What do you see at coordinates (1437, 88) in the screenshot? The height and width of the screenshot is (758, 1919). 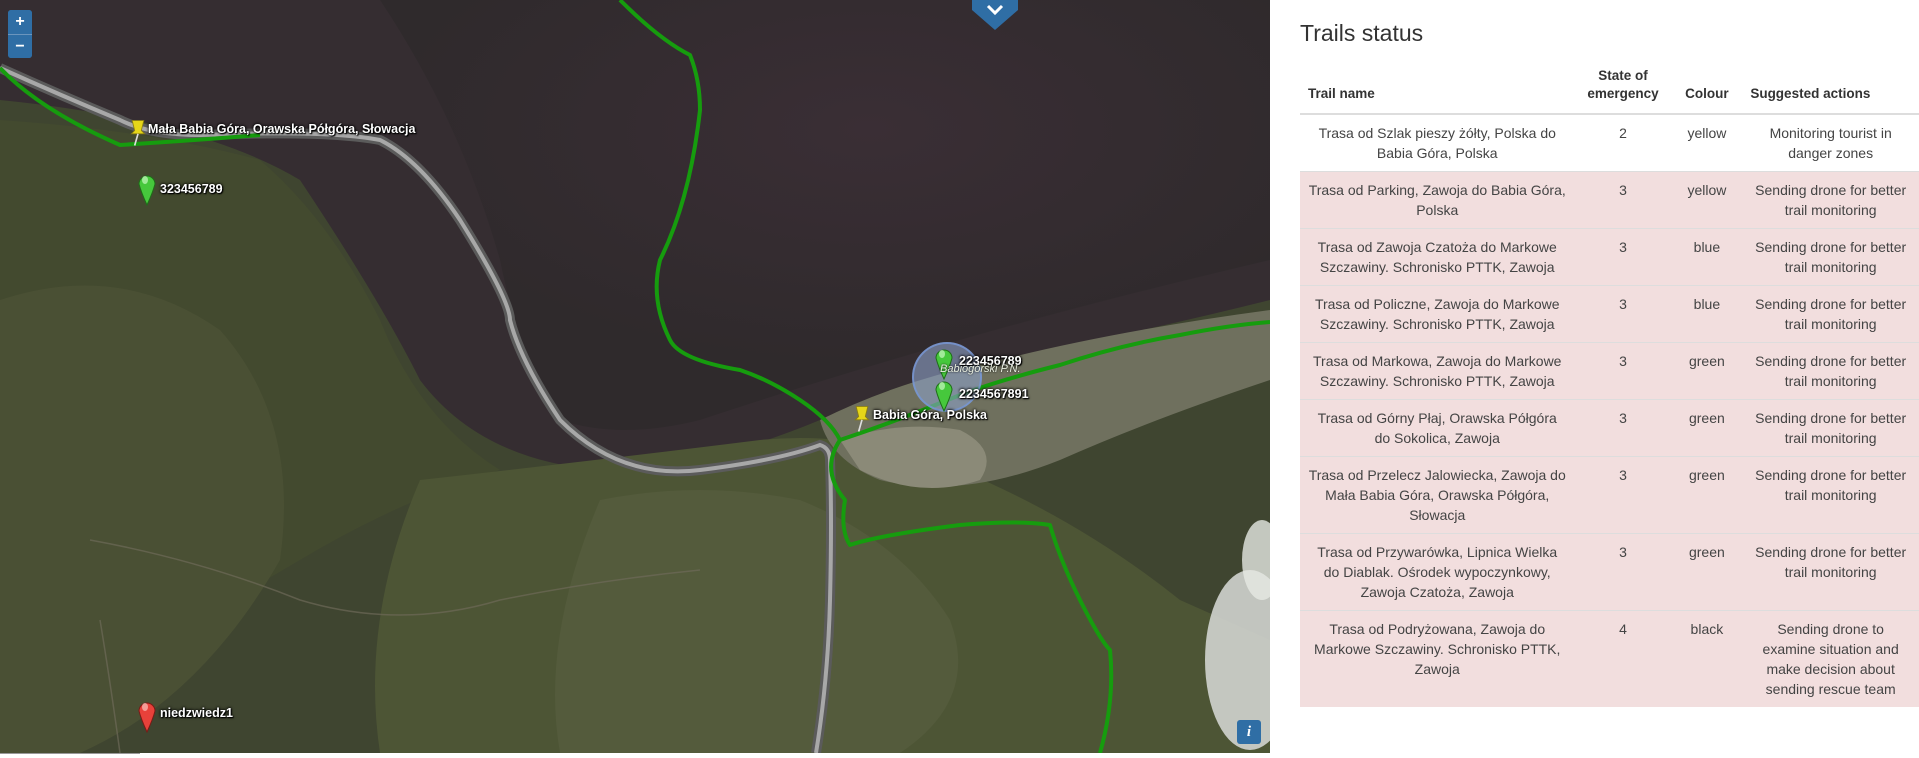 I see `column-header-trail-name: Trail name` at bounding box center [1437, 88].